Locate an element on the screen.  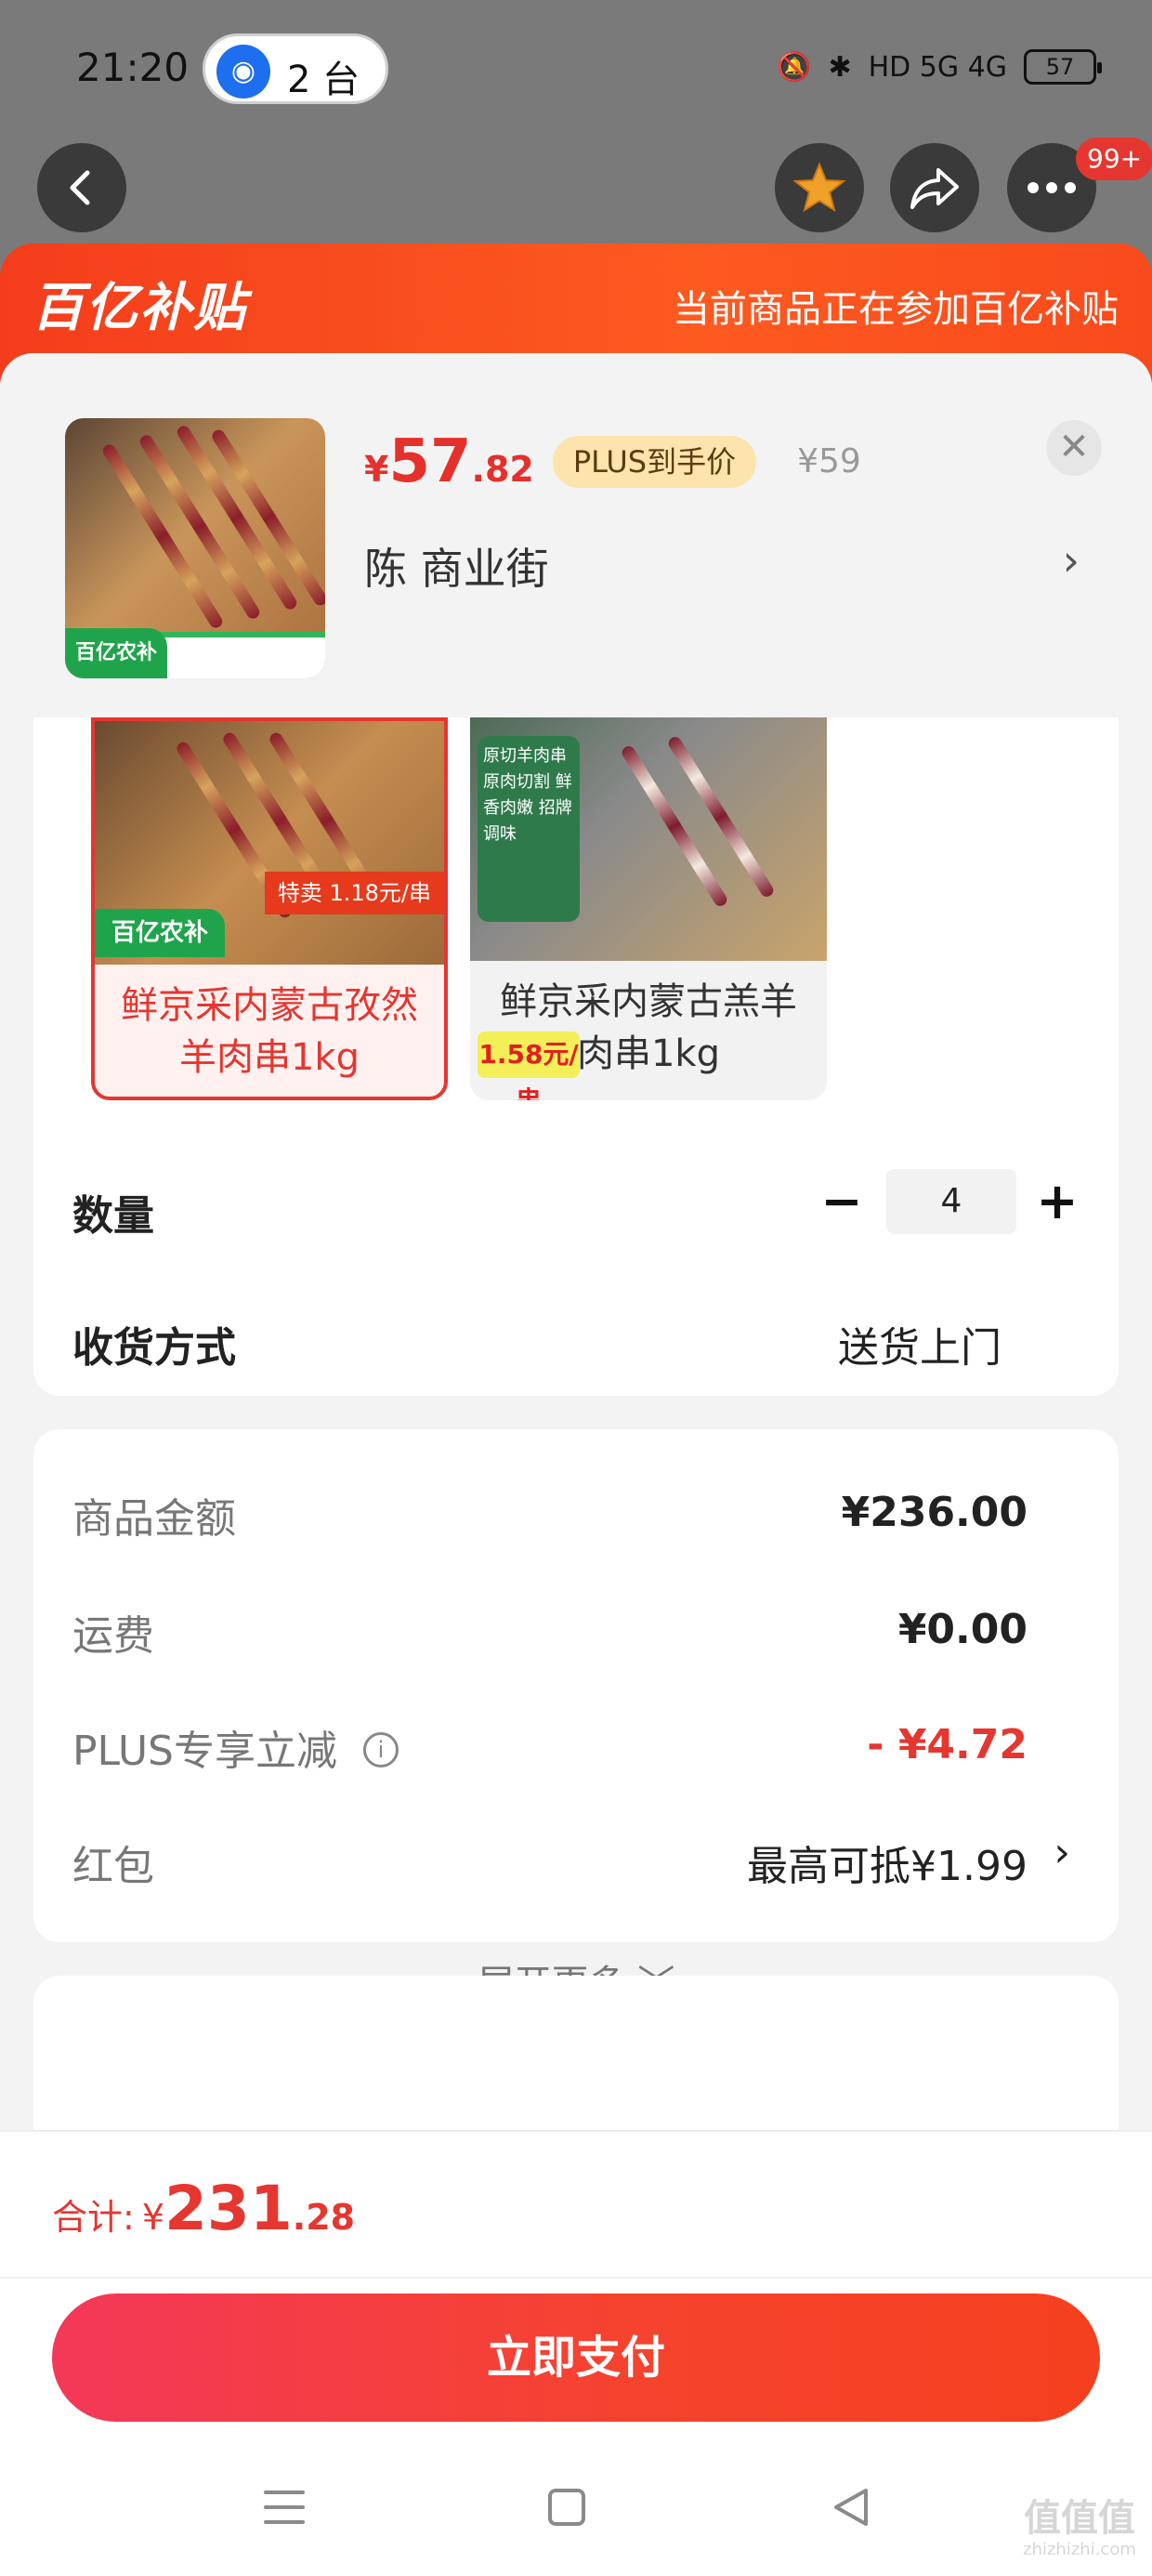
freight-value: ¥0.00 is located at coordinates (962, 1629).